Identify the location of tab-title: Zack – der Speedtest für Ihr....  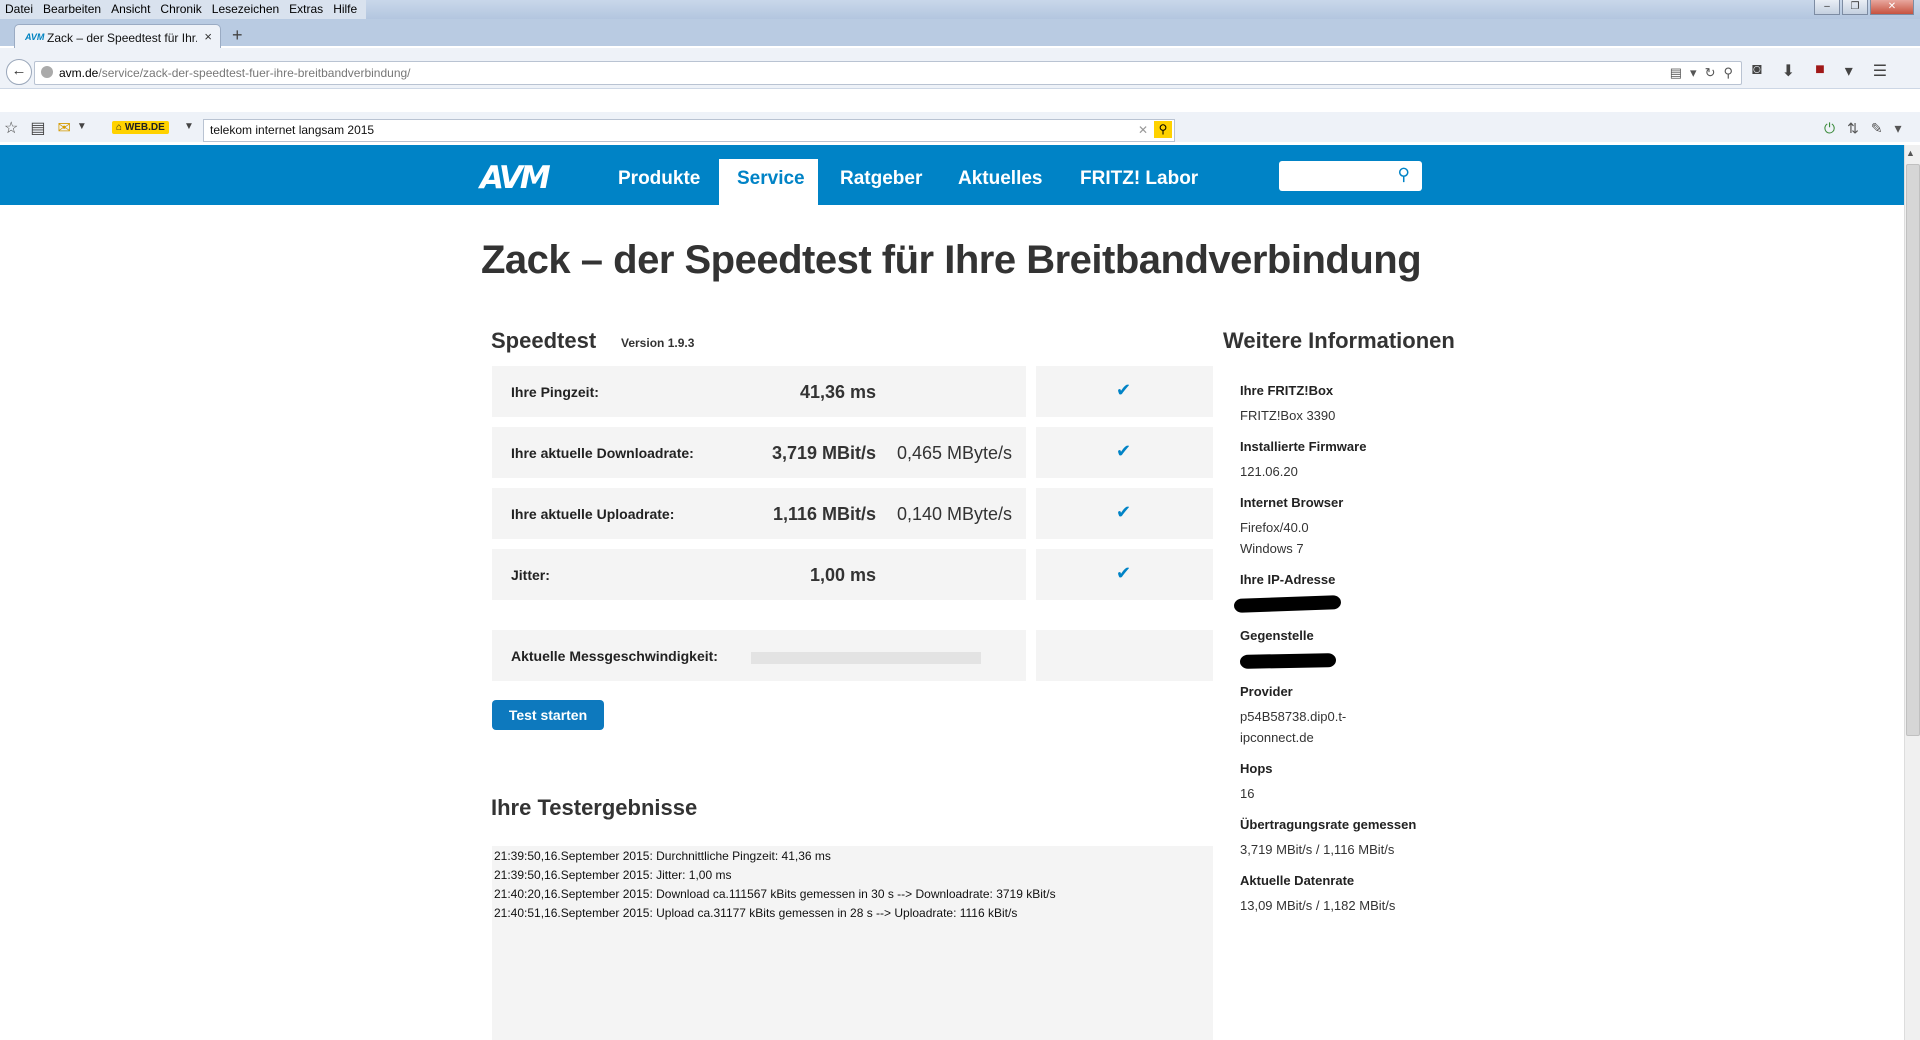
(122, 38).